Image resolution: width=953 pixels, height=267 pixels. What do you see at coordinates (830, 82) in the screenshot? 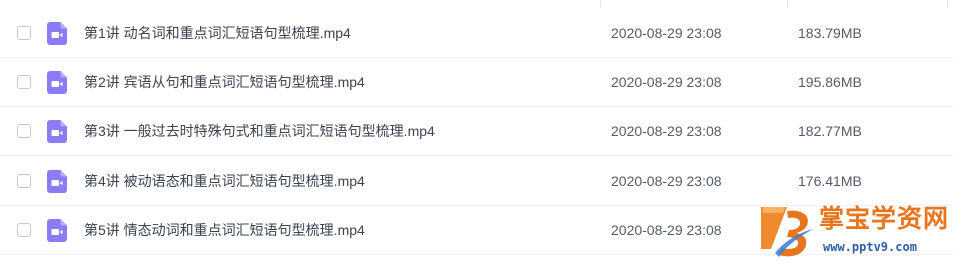
I see `file-size: 195.86MB` at bounding box center [830, 82].